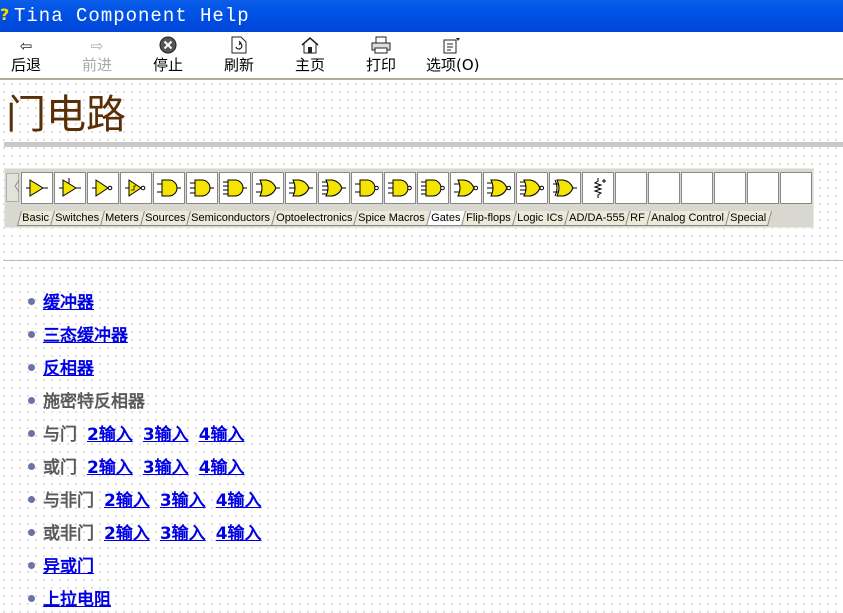 This screenshot has height=613, width=843. Describe the element at coordinates (145, 600) in the screenshot. I see `list-item: 上拉电阻` at that location.